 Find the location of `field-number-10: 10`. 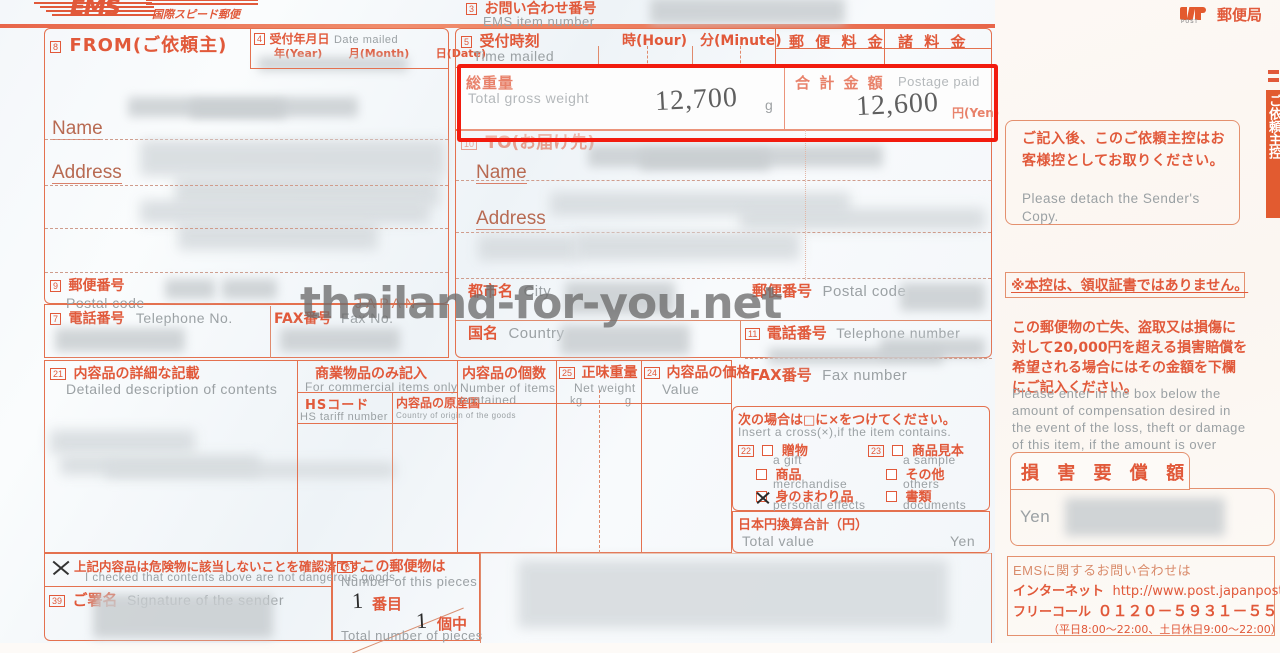

field-number-10: 10 is located at coordinates (469, 143).